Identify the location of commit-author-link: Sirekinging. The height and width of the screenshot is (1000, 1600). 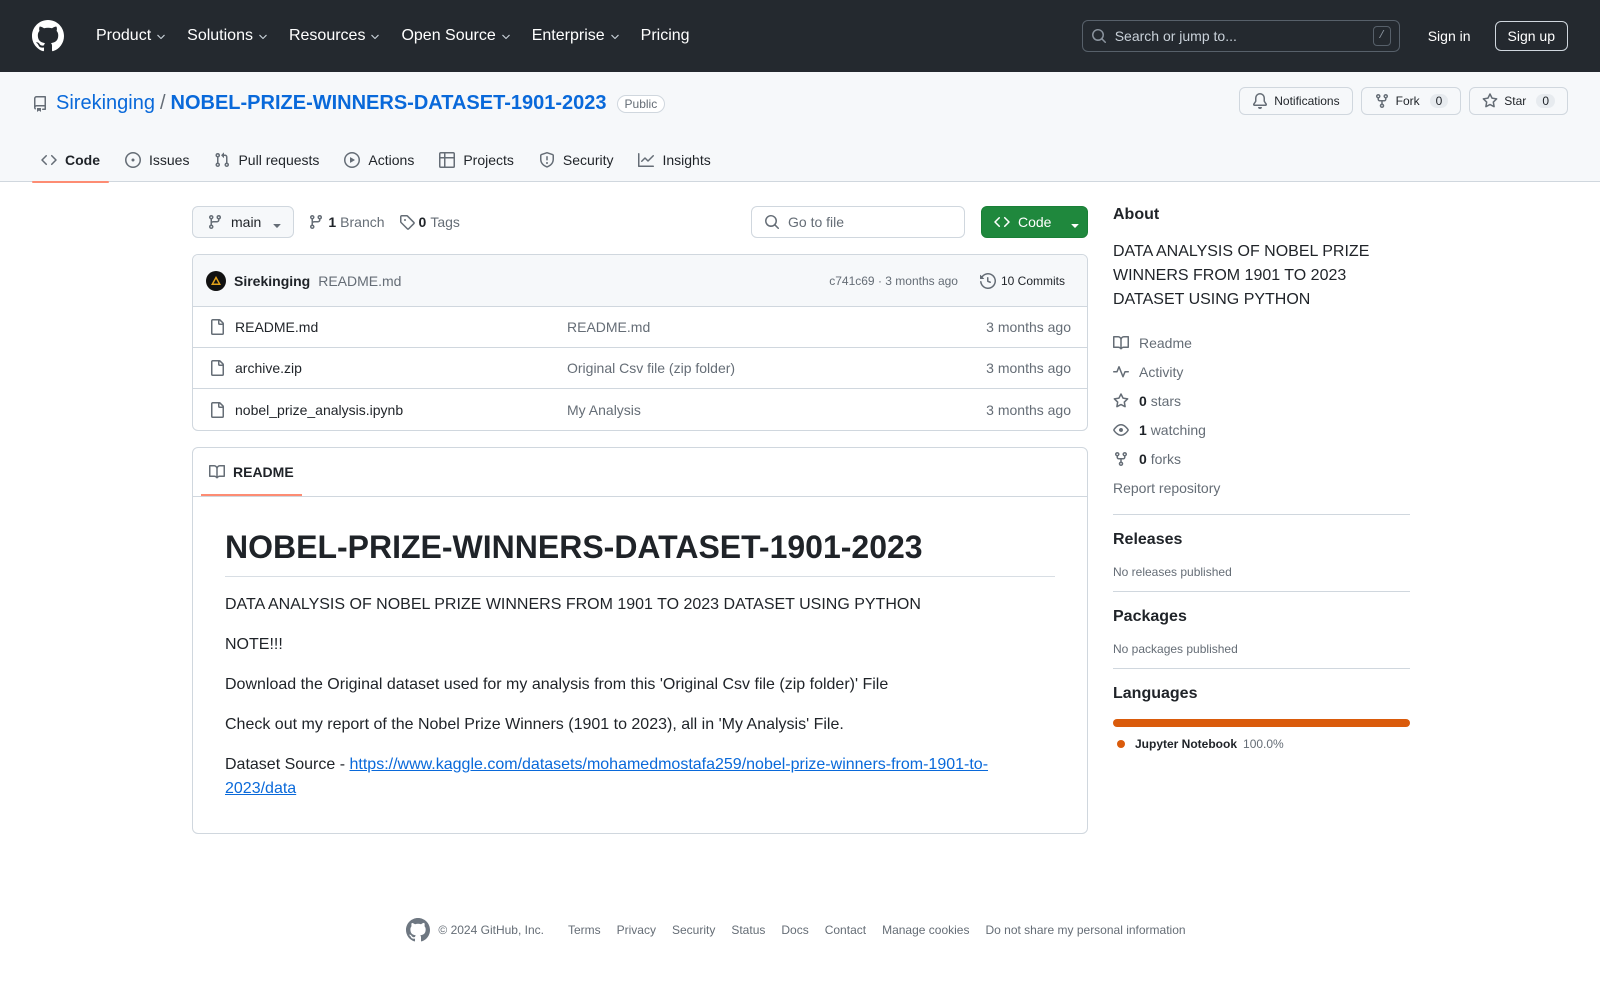
(272, 281).